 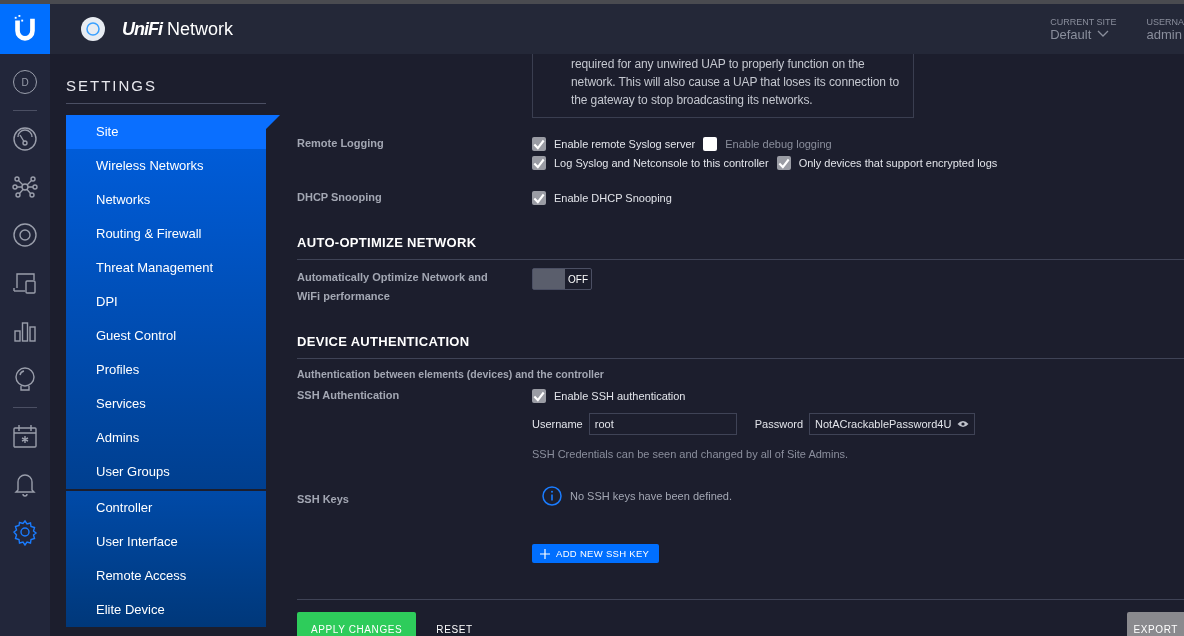 What do you see at coordinates (614, 143) in the screenshot?
I see `checkbox: Enable remote Syslog server` at bounding box center [614, 143].